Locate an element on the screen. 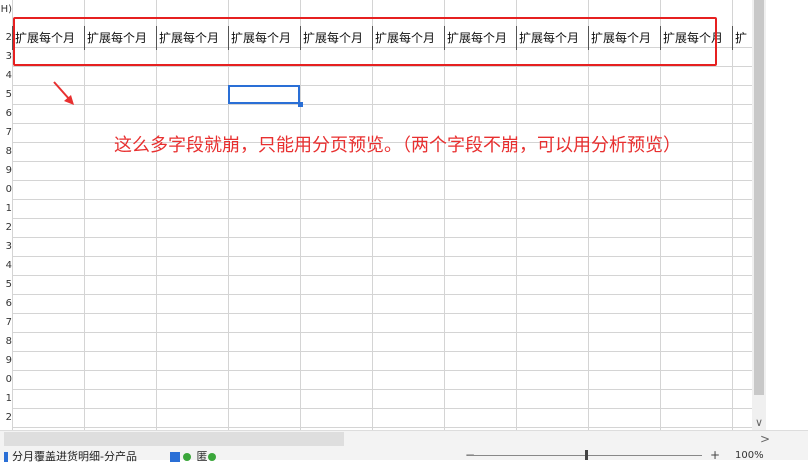 The width and height of the screenshot is (808, 464). header-cell: 扩 is located at coordinates (742, 38).